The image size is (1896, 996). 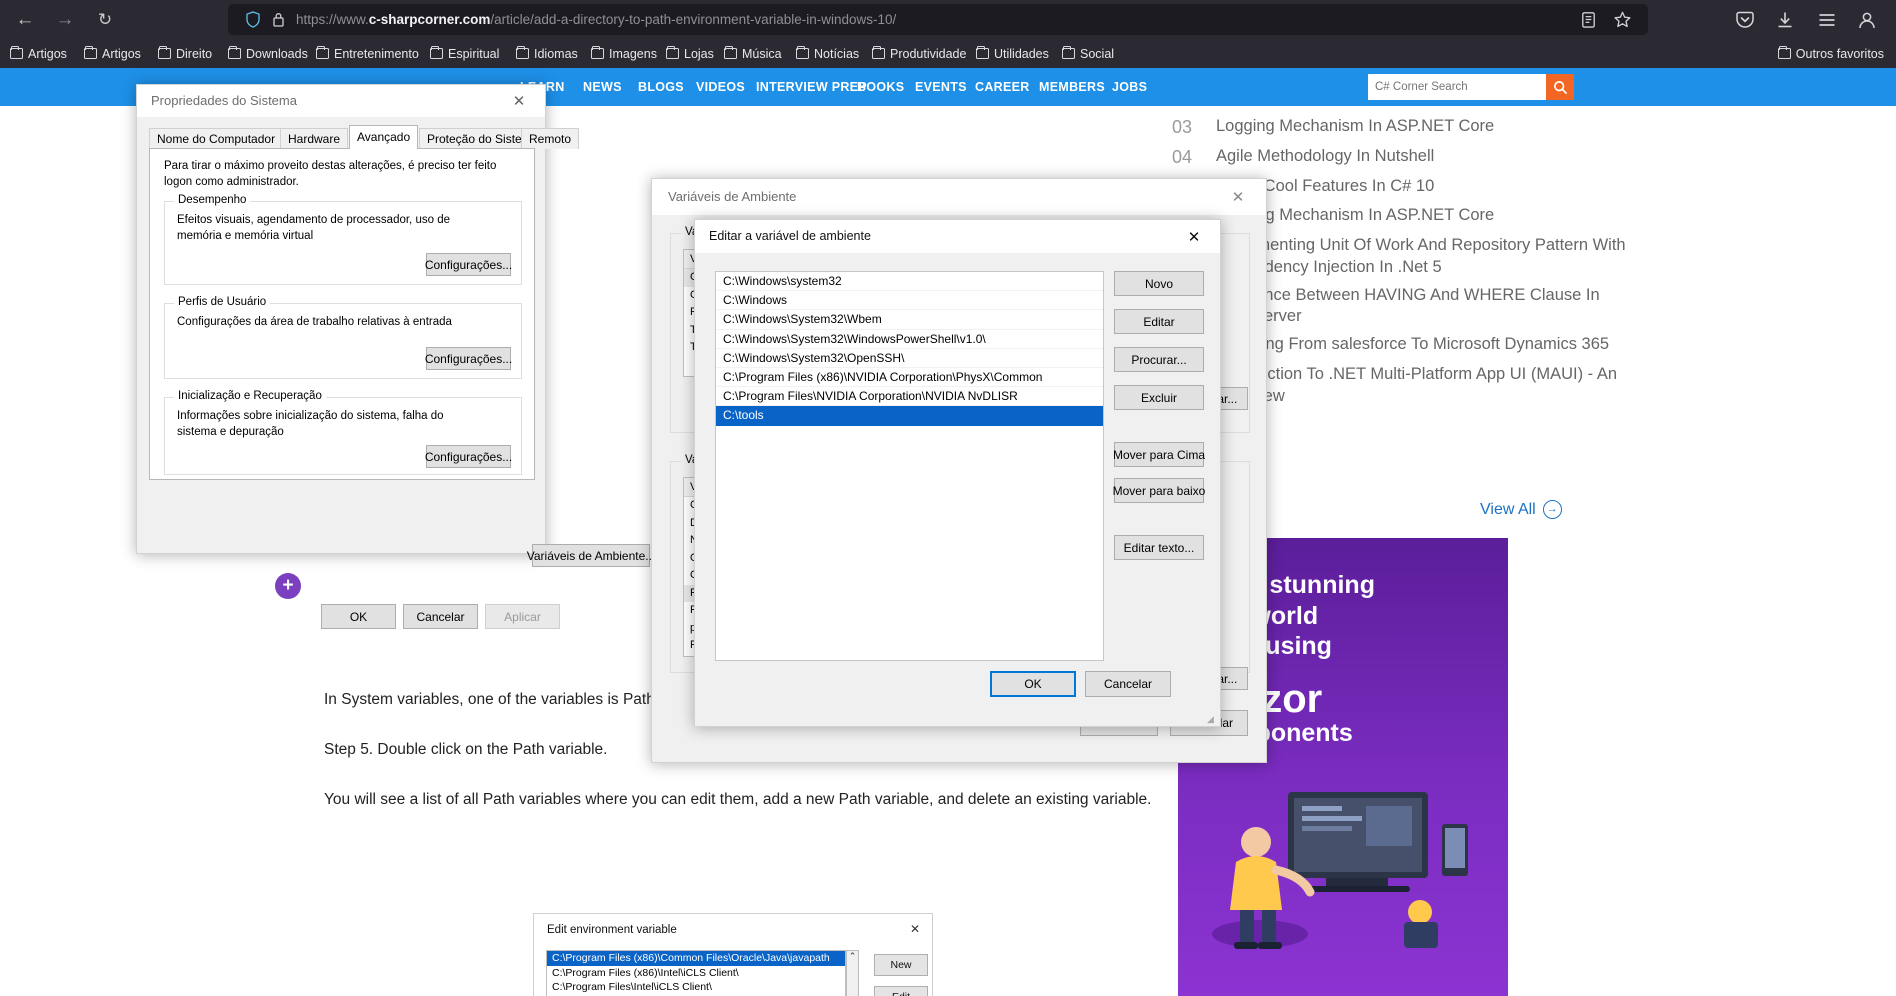 I want to click on bookmark-label: Direito, so click(x=194, y=53).